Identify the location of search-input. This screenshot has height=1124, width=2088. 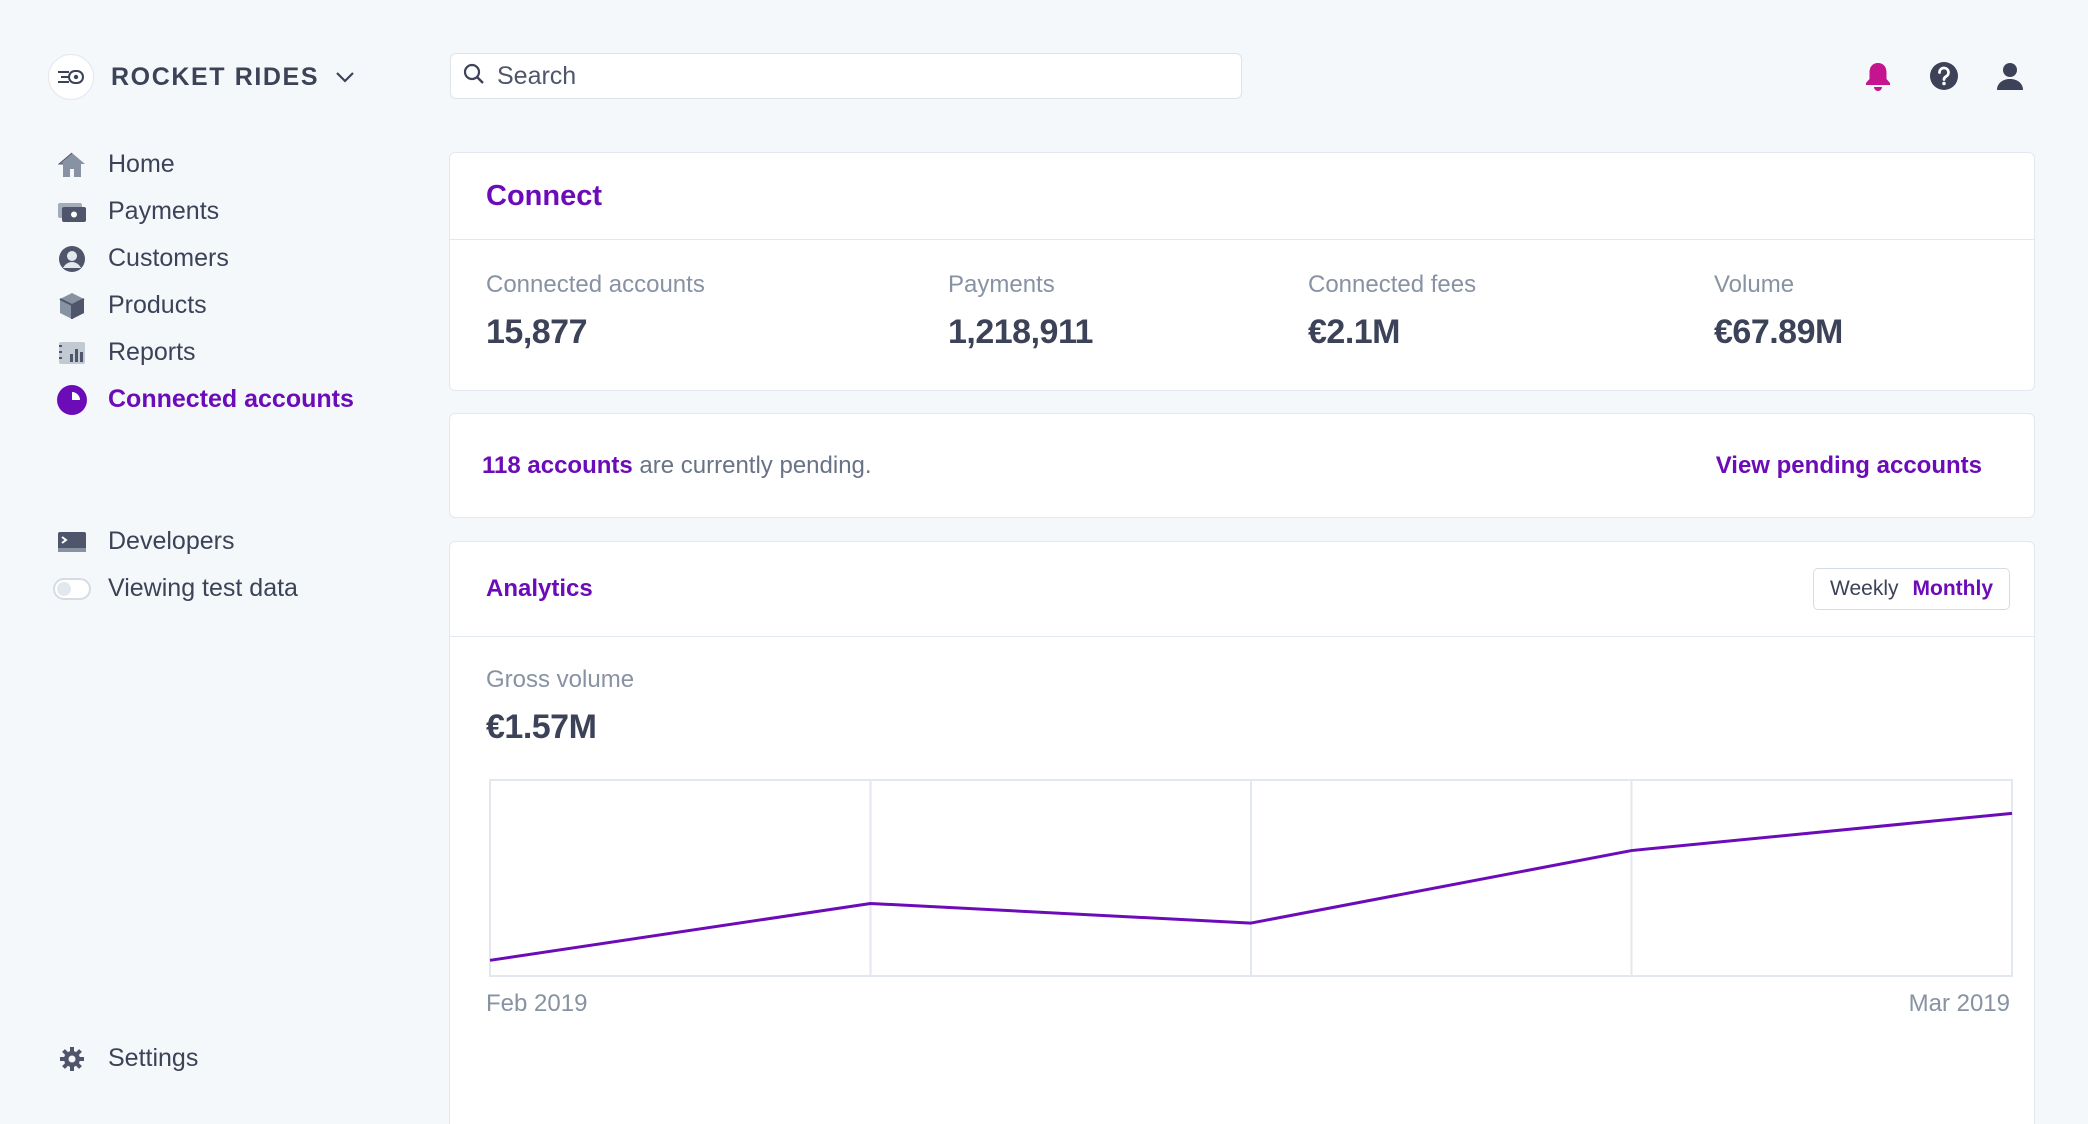
(847, 76).